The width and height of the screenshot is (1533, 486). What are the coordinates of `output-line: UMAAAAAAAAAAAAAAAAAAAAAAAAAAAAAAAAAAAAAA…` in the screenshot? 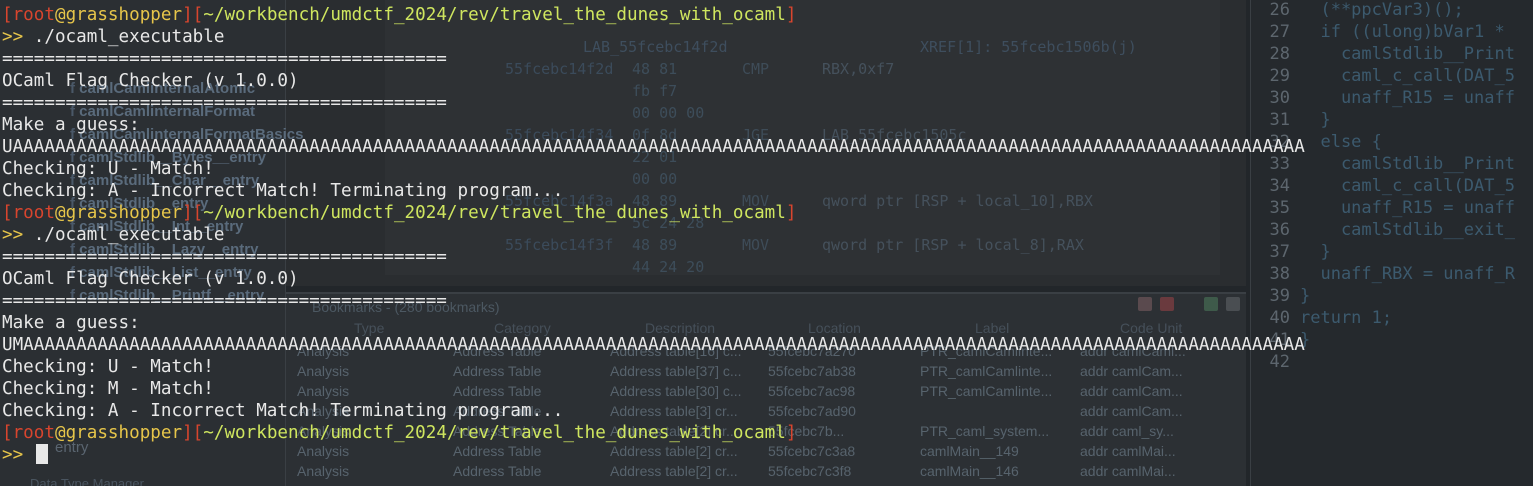 It's located at (653, 345).